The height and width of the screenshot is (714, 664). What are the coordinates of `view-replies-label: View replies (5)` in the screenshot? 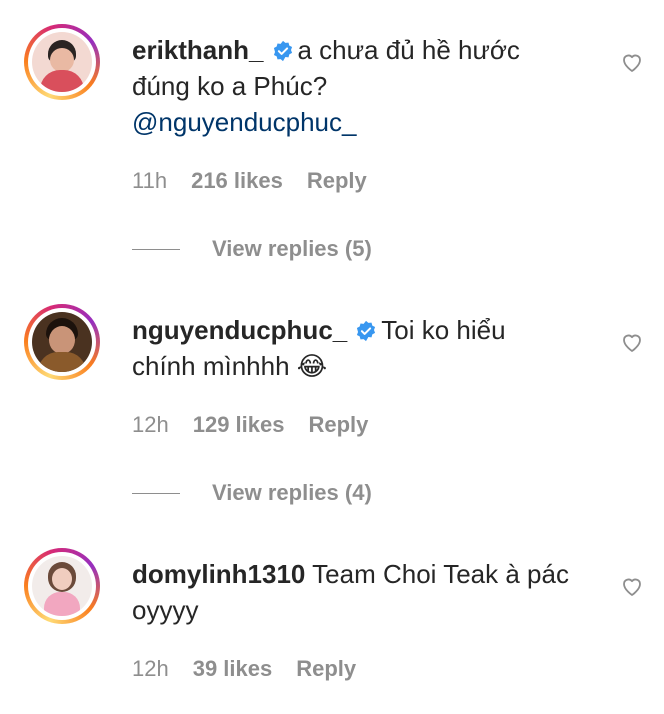 It's located at (292, 248).